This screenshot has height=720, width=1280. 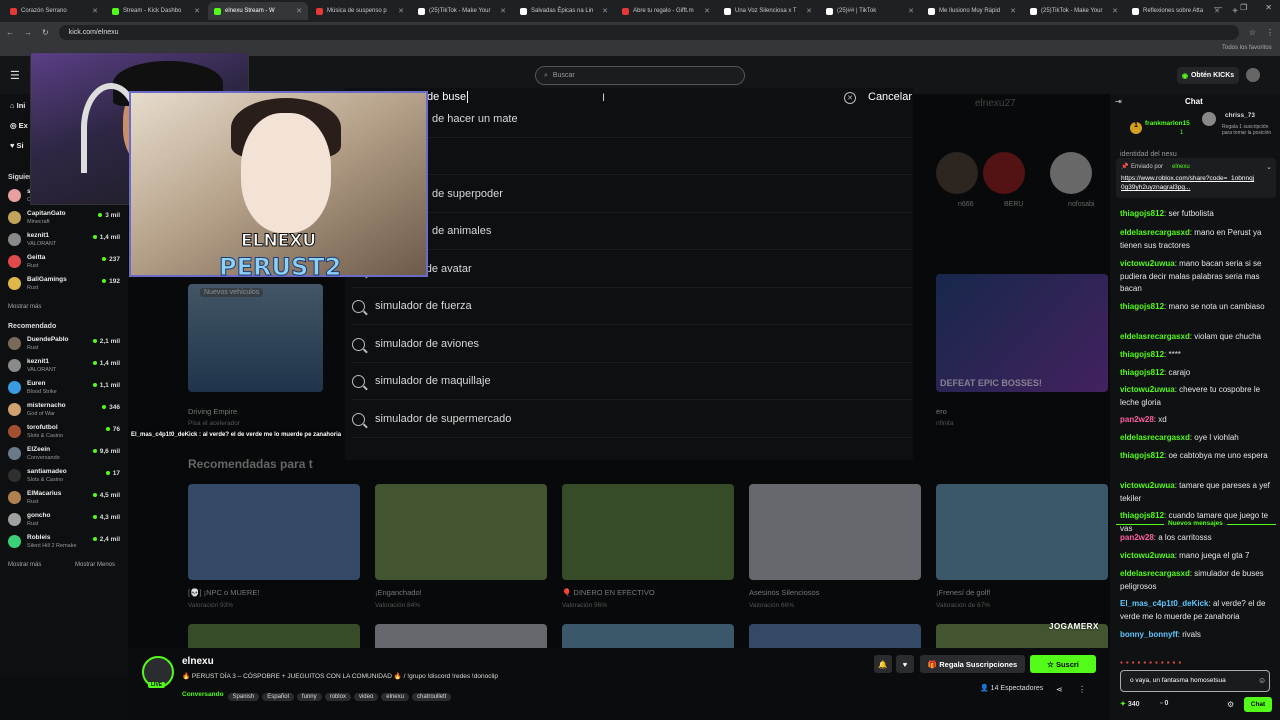 I want to click on stream-tag: video, so click(x=366, y=697).